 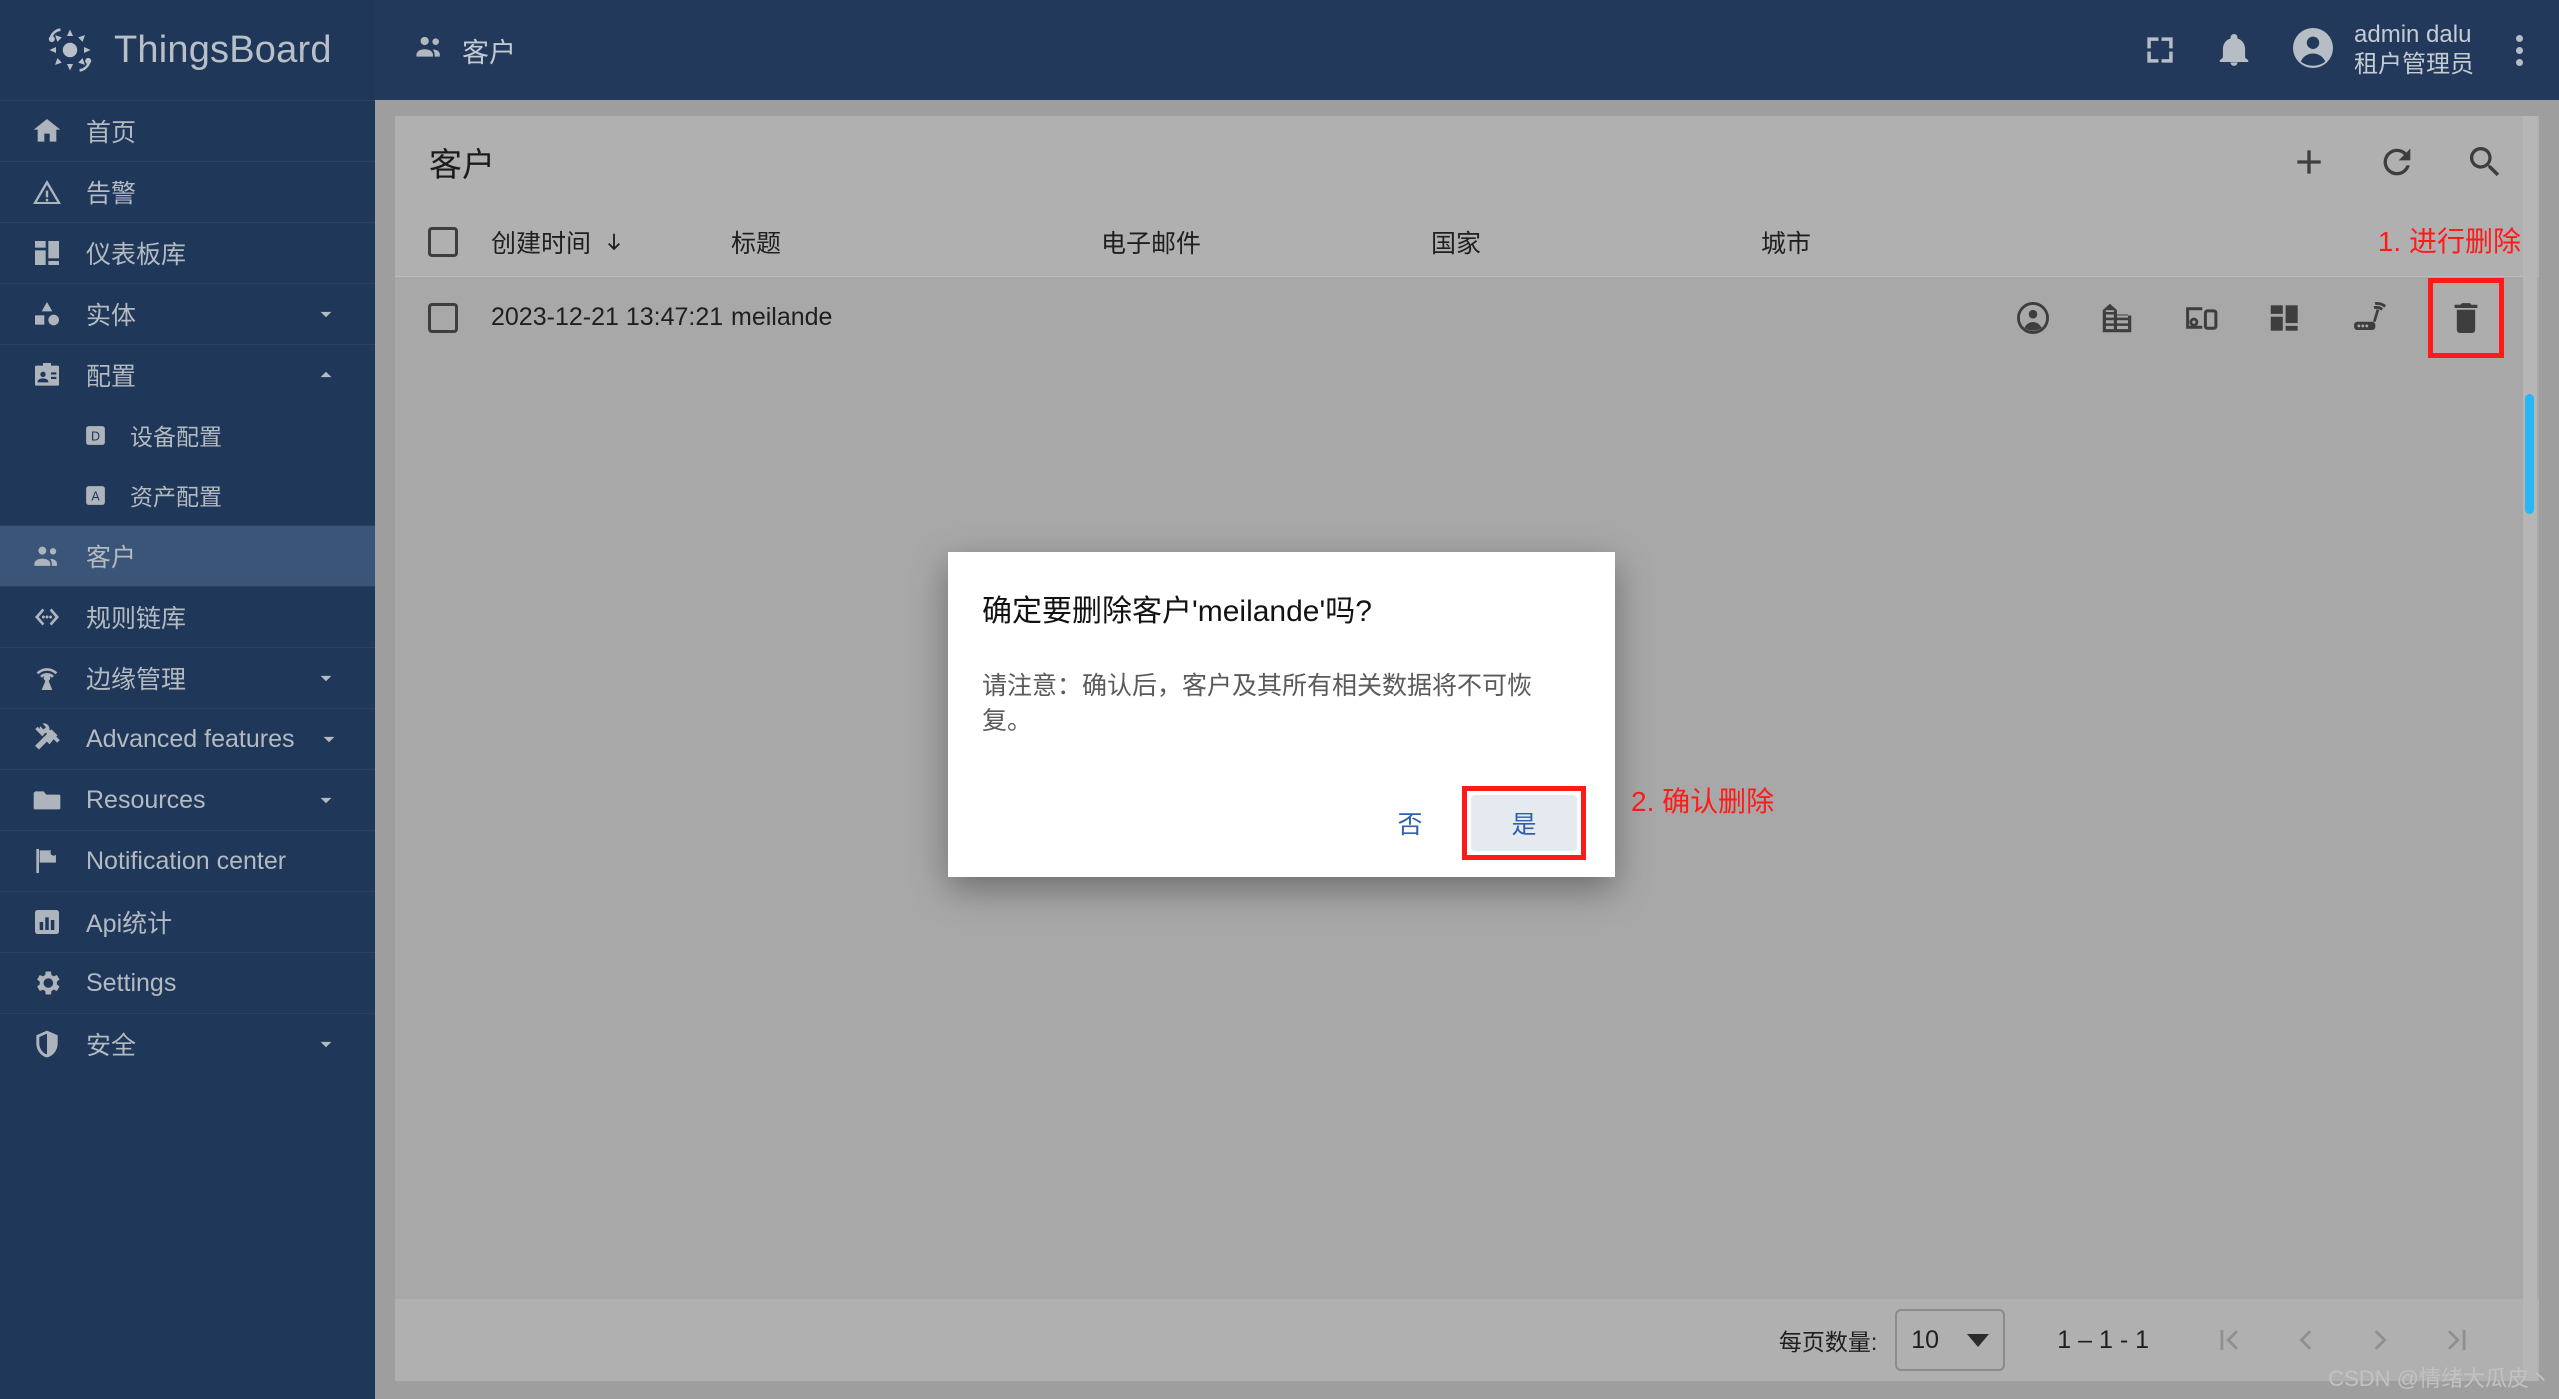 I want to click on sidebar-item-security: 安全, so click(x=187, y=1043).